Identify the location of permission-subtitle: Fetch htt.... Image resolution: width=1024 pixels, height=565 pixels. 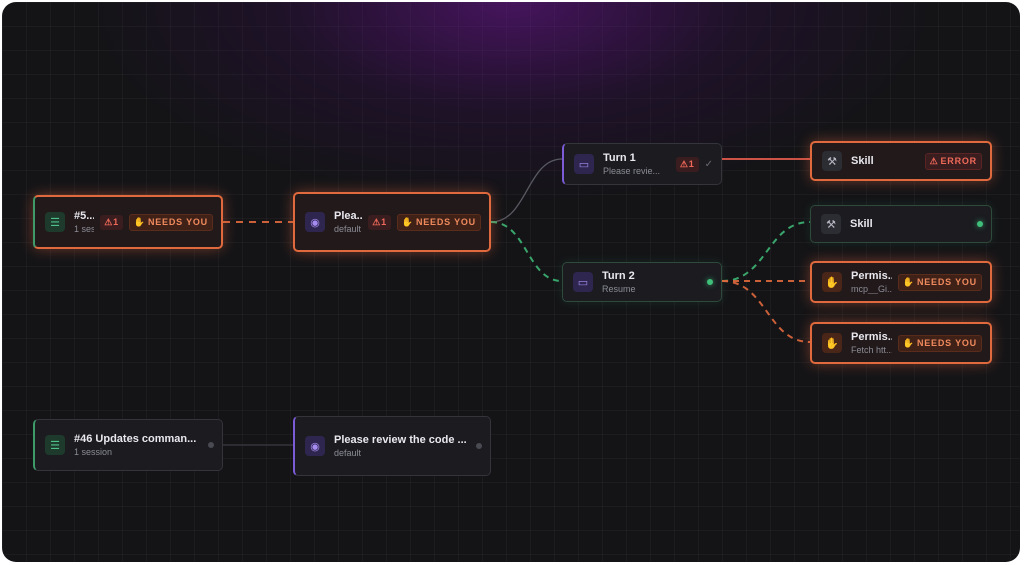
(871, 350).